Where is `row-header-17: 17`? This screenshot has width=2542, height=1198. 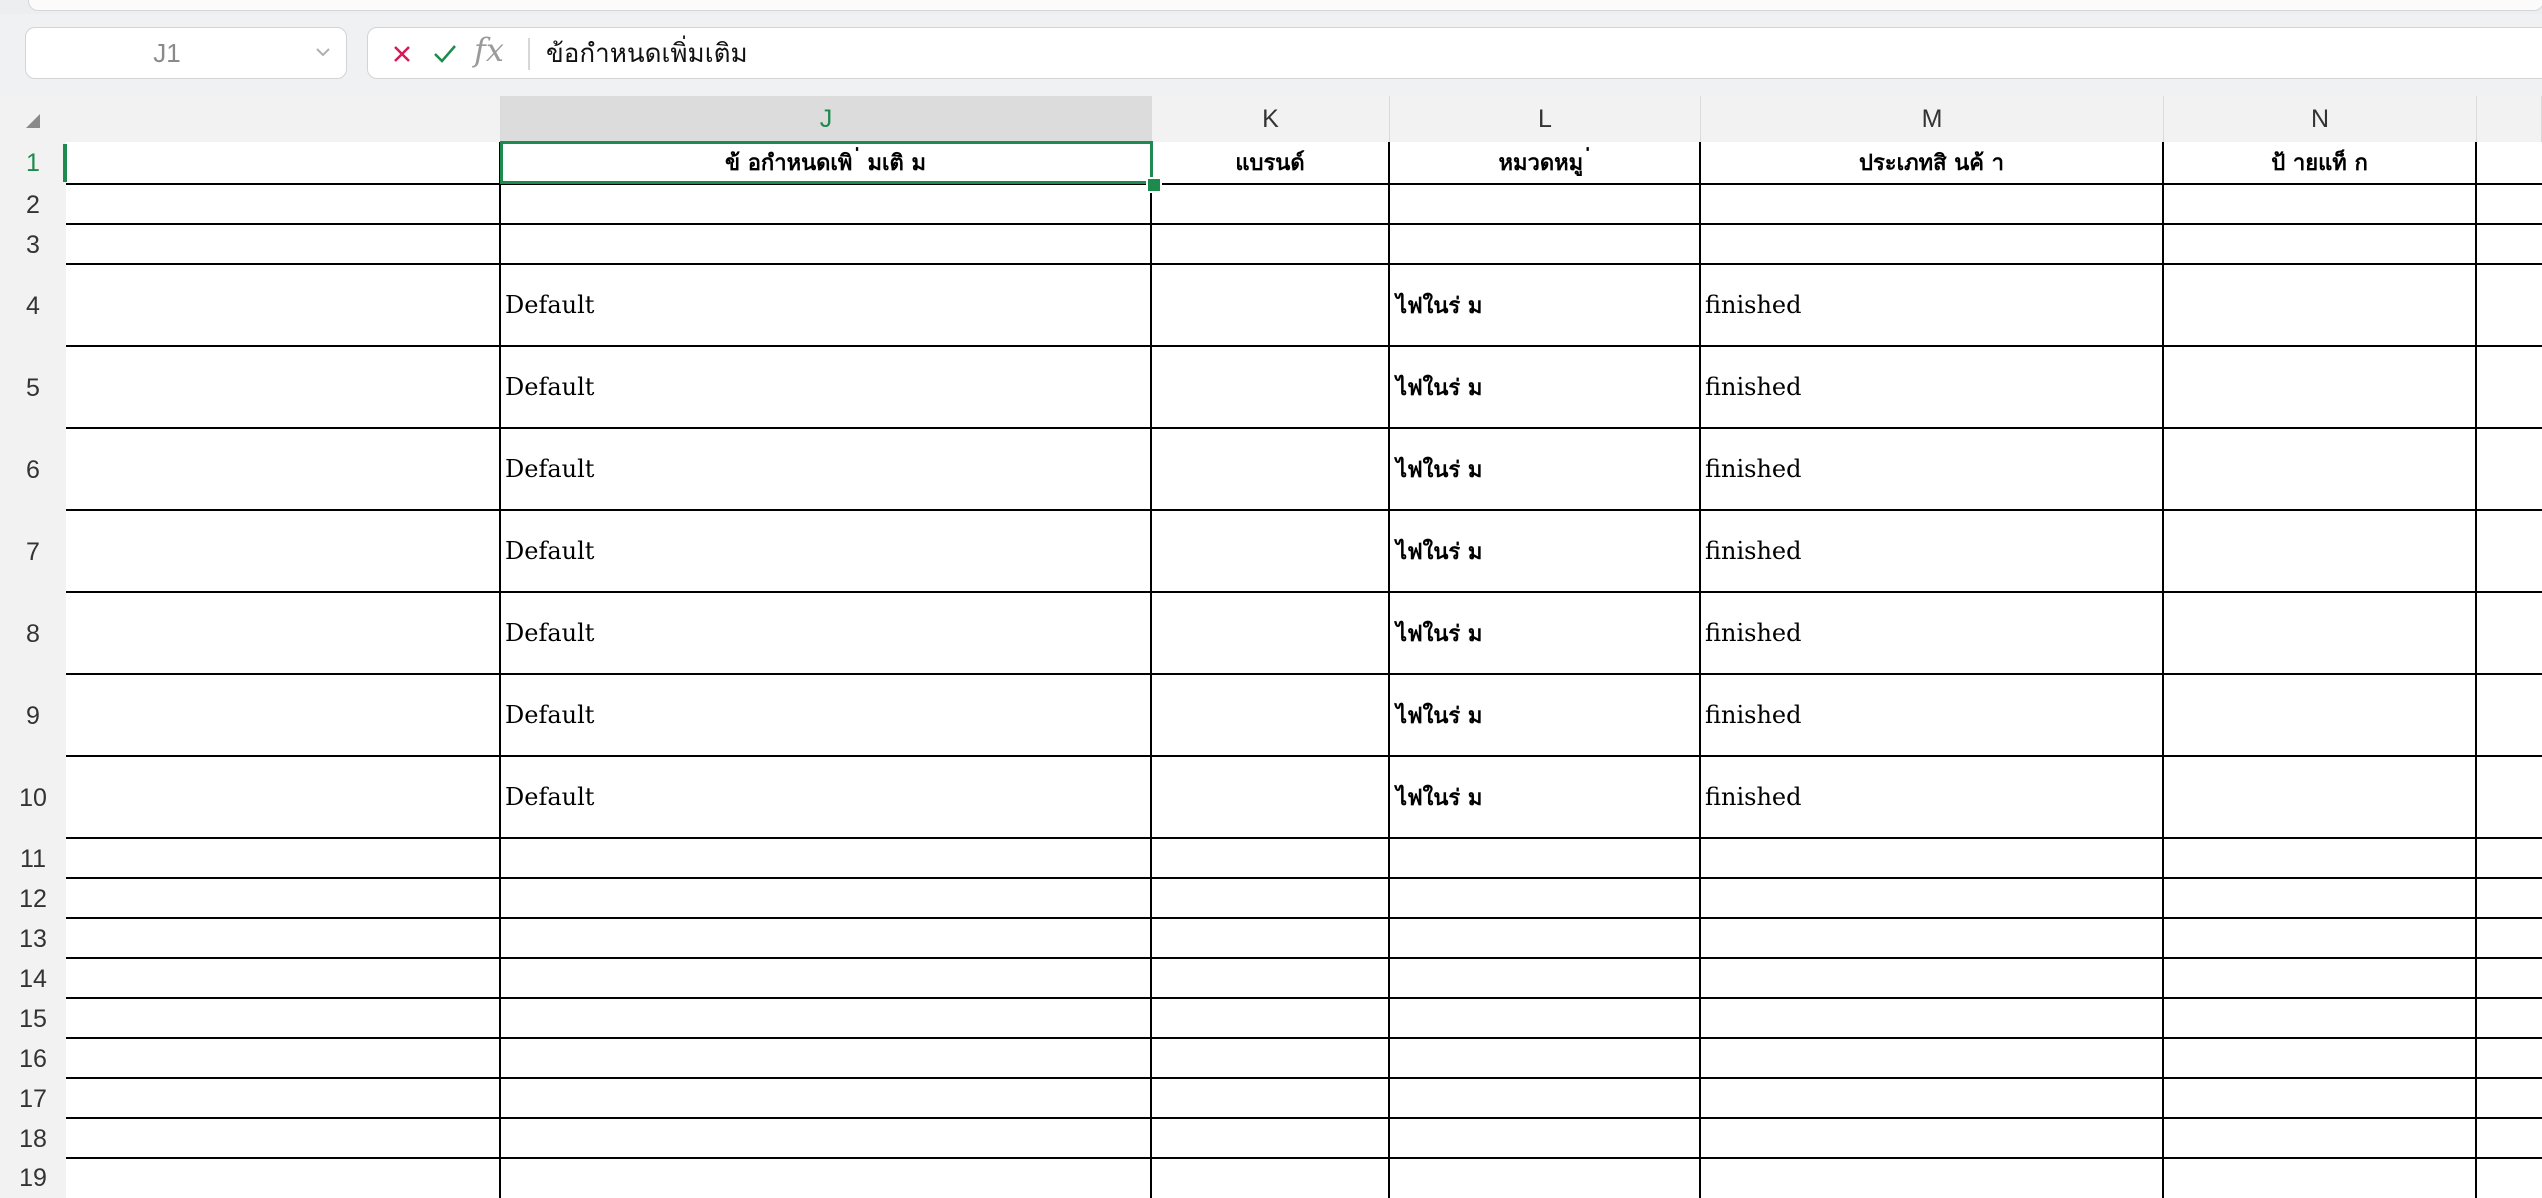
row-header-17: 17 is located at coordinates (33, 1099).